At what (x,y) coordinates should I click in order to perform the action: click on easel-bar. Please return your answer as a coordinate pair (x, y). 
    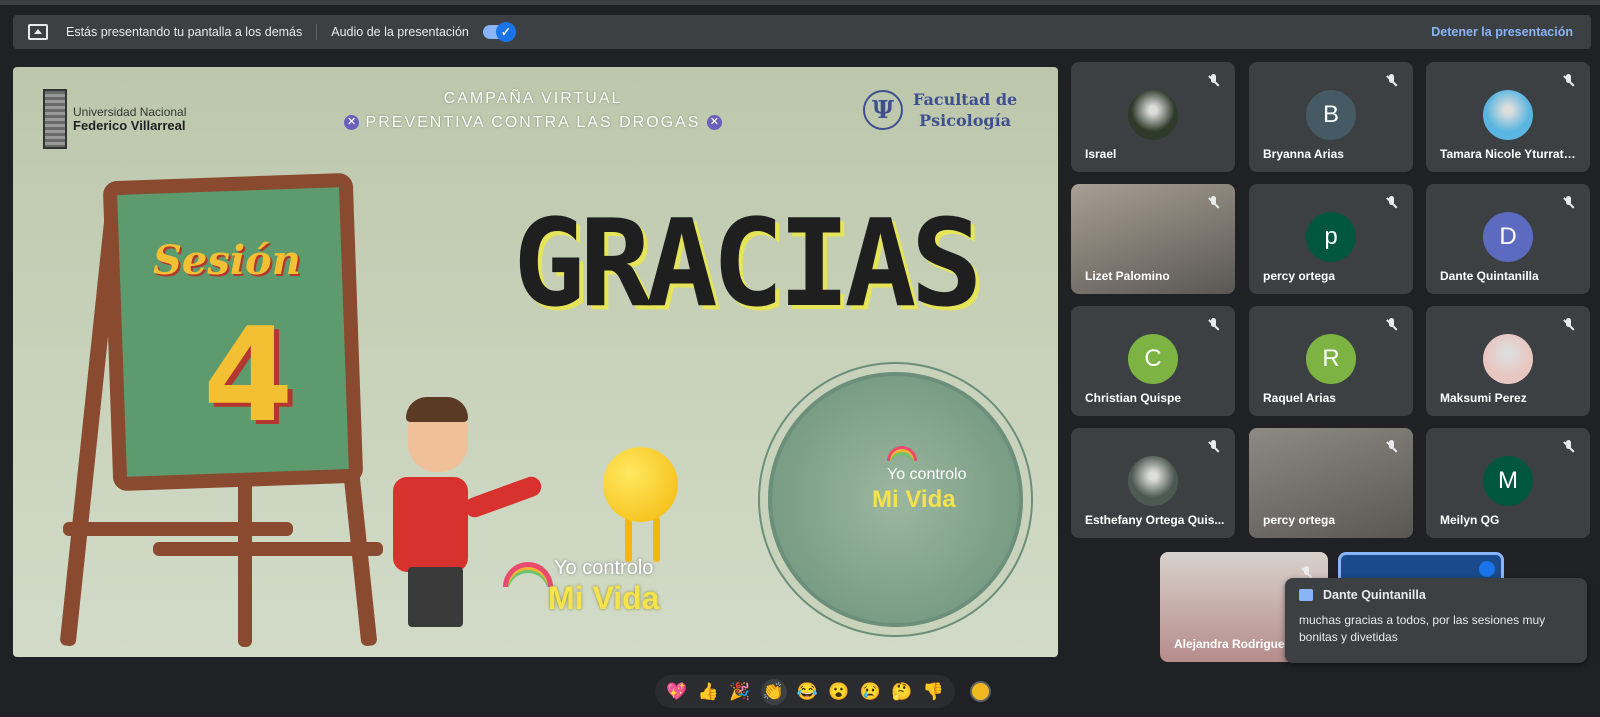
    Looking at the image, I should click on (268, 549).